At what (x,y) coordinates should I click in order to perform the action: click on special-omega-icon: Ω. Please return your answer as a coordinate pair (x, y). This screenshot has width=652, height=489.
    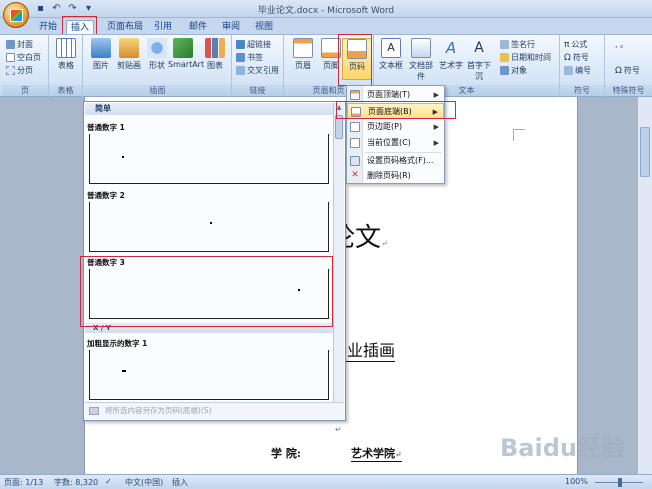
    Looking at the image, I should click on (618, 70).